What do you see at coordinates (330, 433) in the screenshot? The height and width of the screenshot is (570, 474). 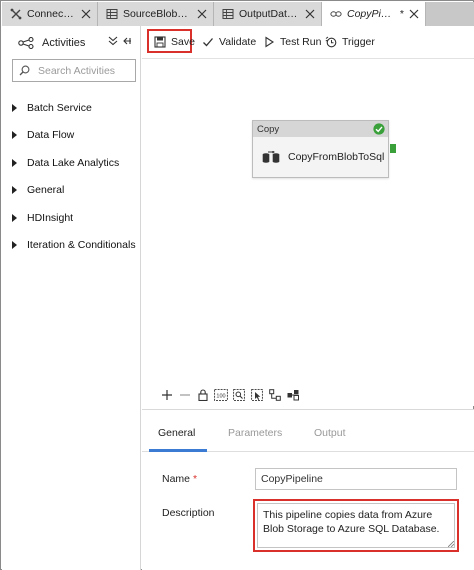 I see `tab-output: Output` at bounding box center [330, 433].